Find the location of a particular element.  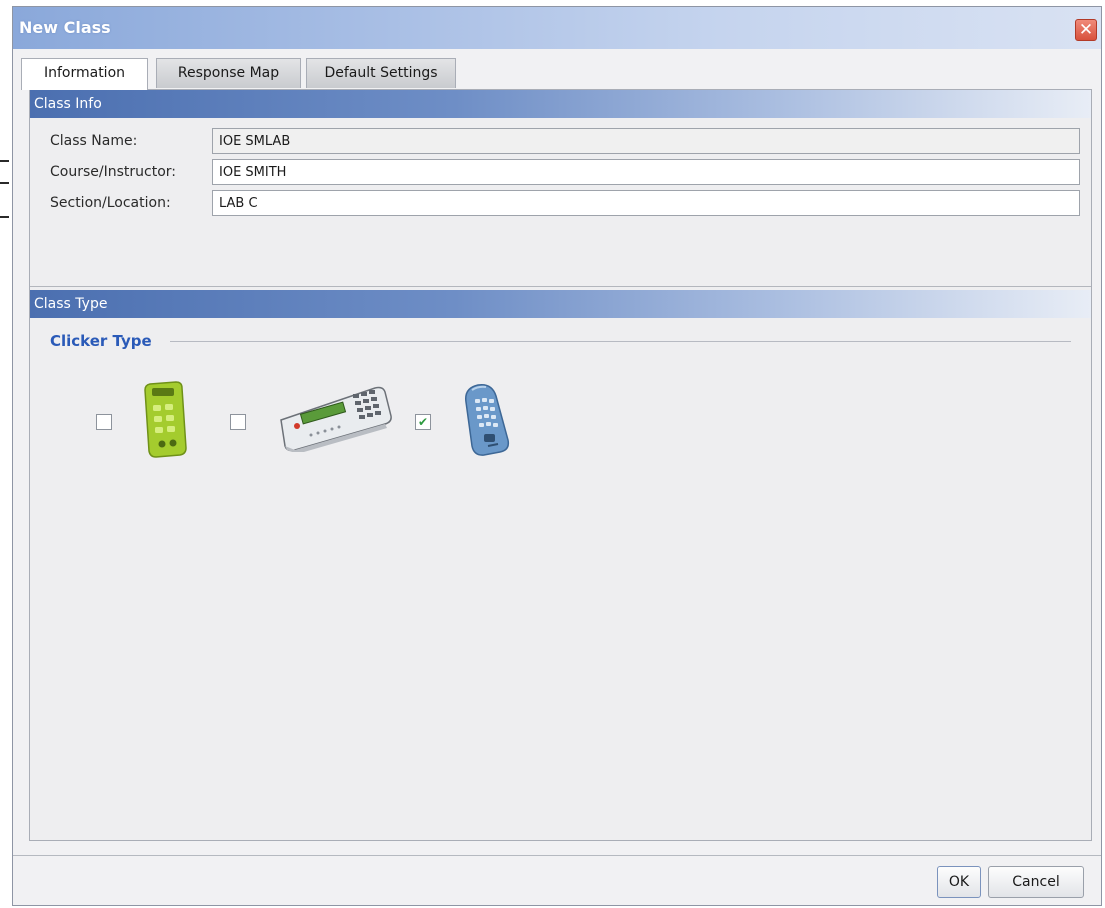

course-instructor-field is located at coordinates (646, 172).